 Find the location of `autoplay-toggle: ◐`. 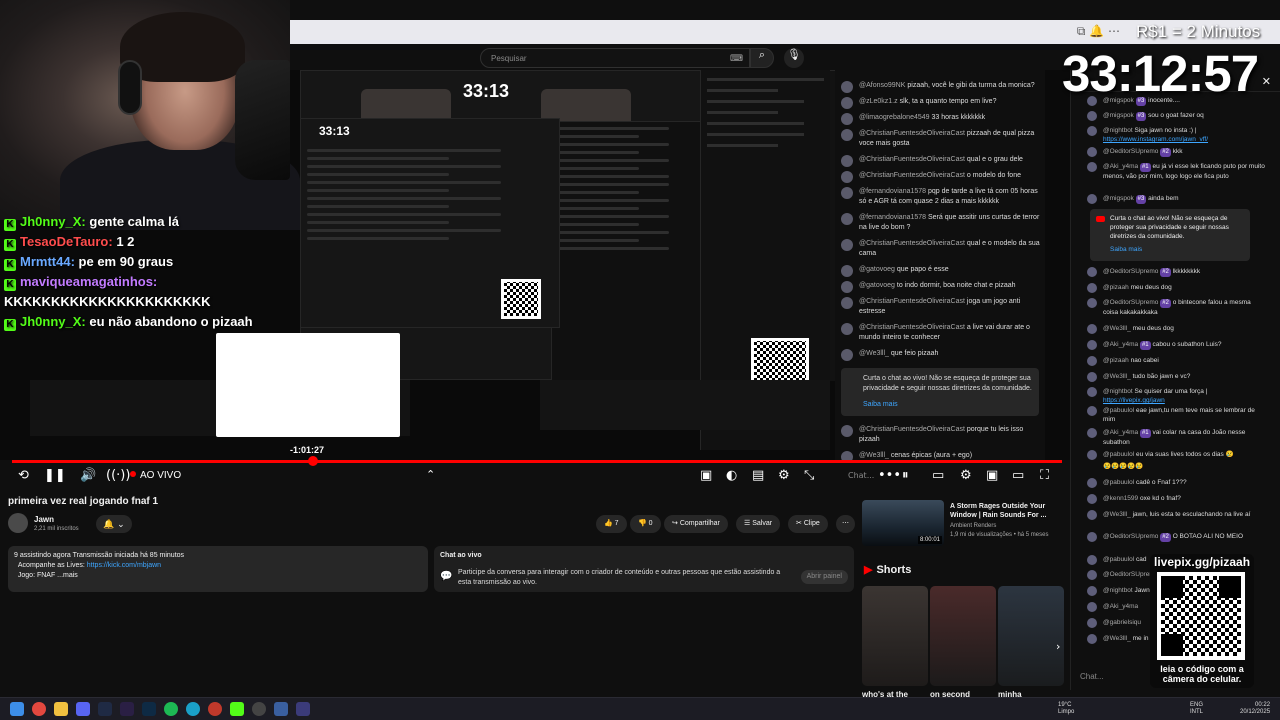

autoplay-toggle: ◐ is located at coordinates (731, 475).